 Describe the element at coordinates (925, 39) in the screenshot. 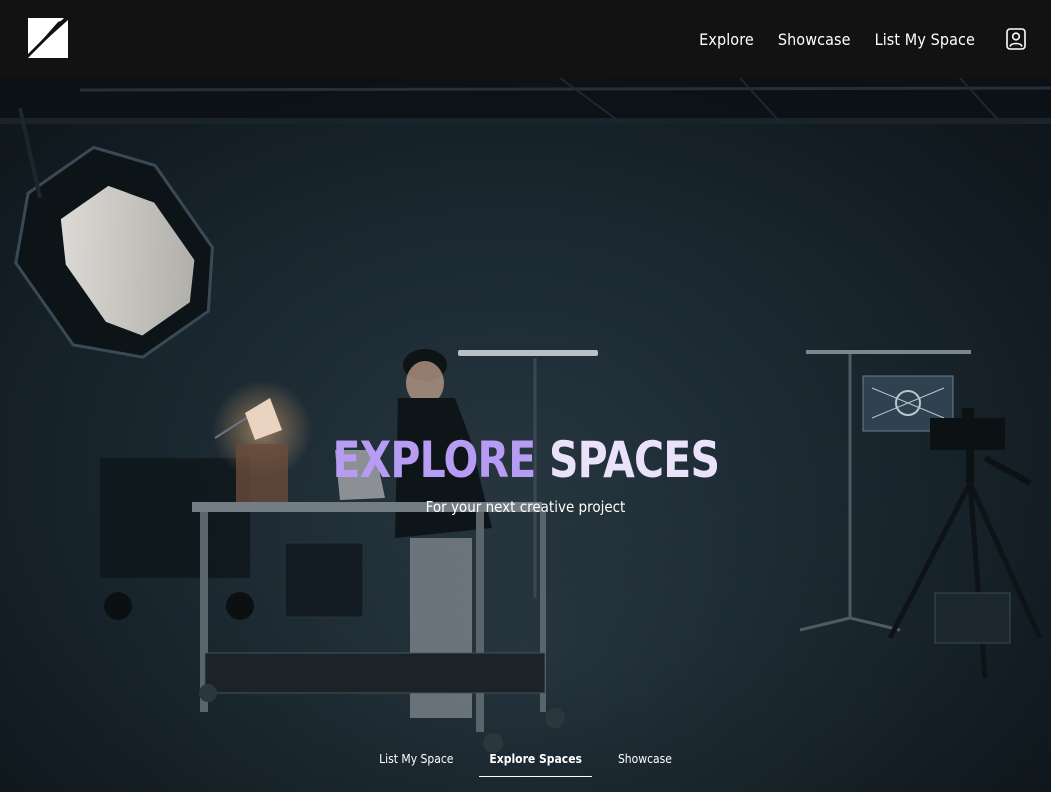

I see `nav-list-my-space-link: List My Space` at that location.